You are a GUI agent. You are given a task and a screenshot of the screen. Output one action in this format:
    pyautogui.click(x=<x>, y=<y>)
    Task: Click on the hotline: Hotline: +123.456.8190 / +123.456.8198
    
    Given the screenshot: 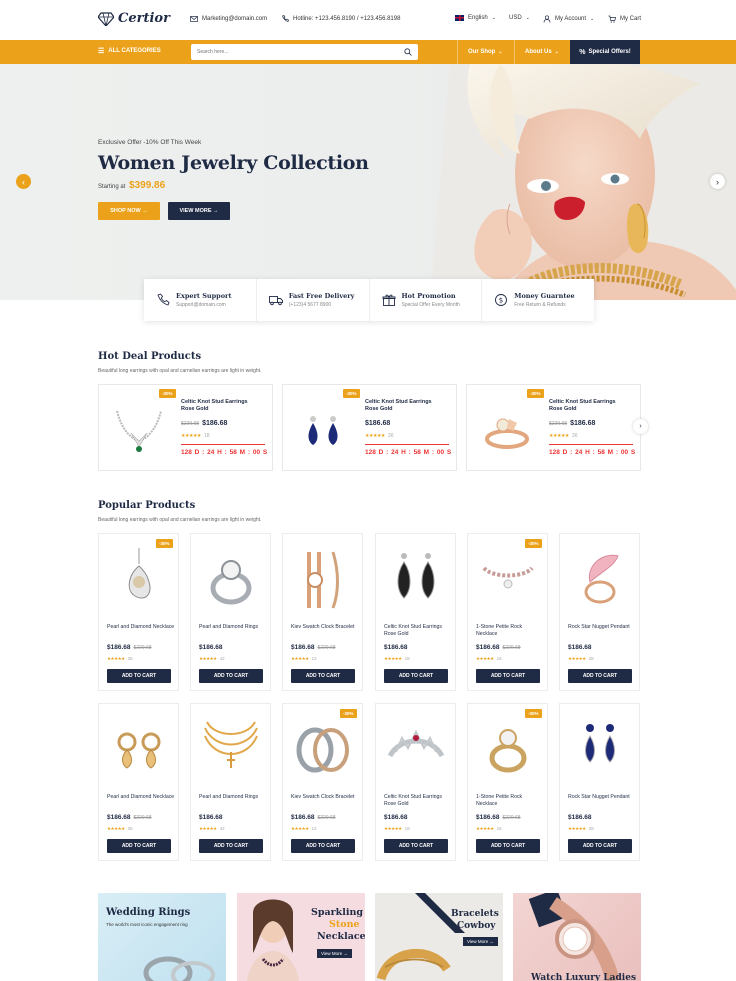 What is the action you would take?
    pyautogui.click(x=340, y=19)
    